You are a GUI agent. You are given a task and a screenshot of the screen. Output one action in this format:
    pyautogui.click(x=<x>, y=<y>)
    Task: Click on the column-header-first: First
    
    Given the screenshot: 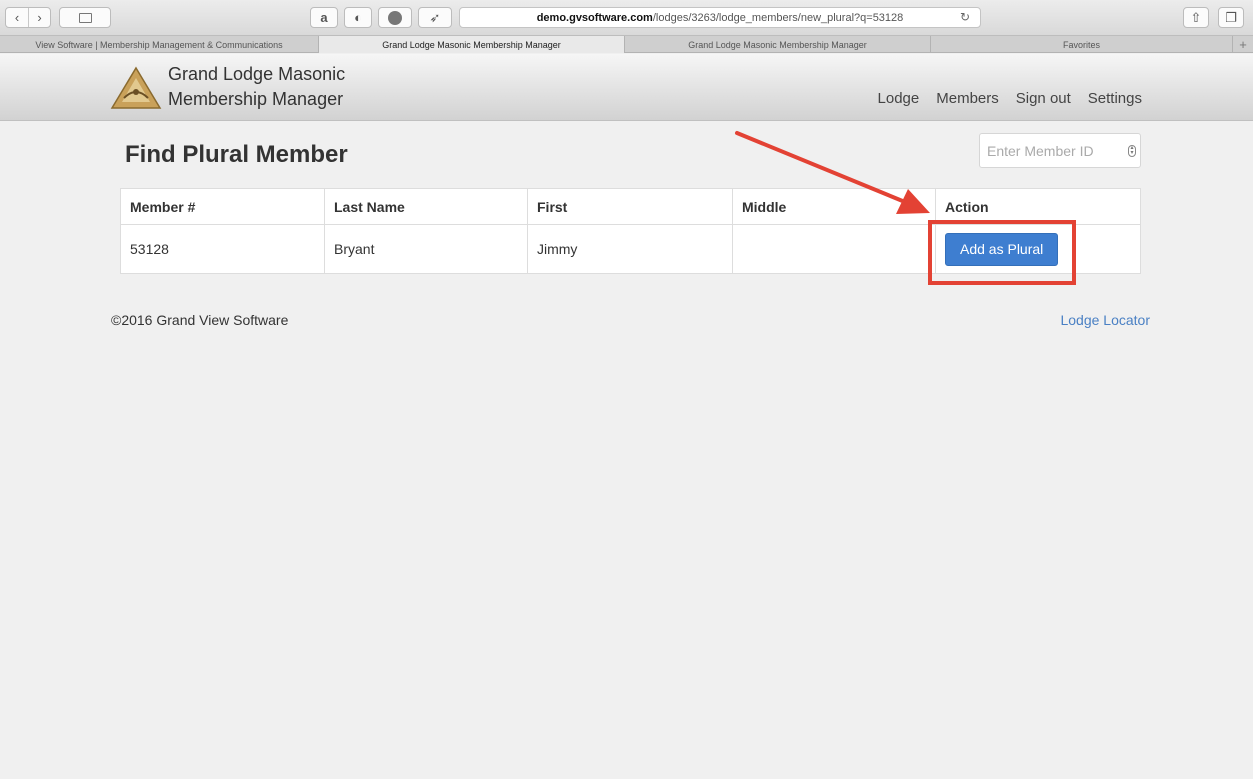 What is the action you would take?
    pyautogui.click(x=630, y=206)
    